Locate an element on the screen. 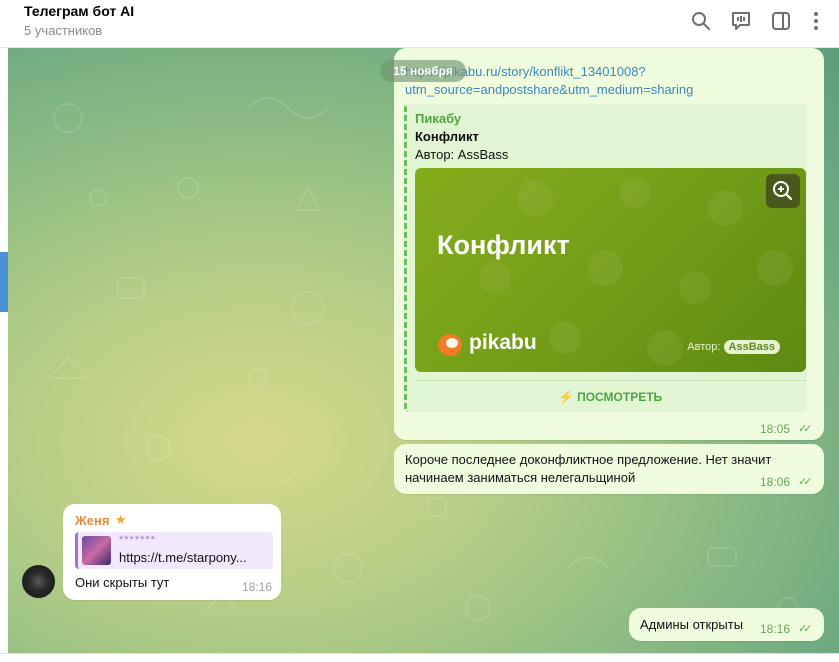 This screenshot has height=662, width=839. zoom-button is located at coordinates (783, 191).